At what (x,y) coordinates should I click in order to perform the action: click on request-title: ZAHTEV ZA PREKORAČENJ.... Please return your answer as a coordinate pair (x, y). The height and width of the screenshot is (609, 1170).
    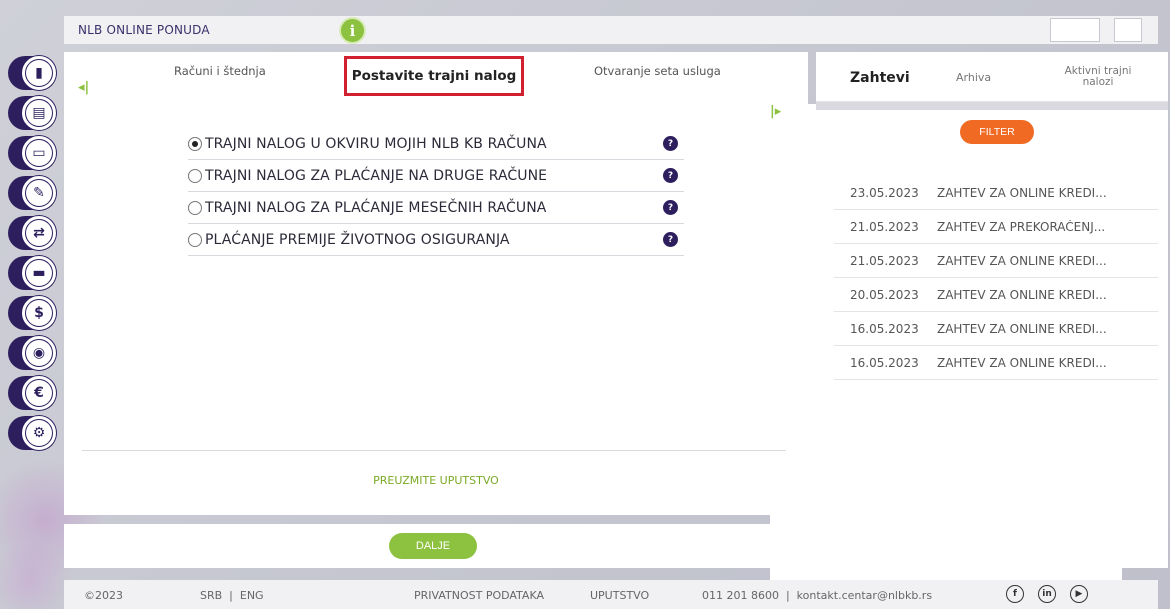
    Looking at the image, I should click on (1021, 226).